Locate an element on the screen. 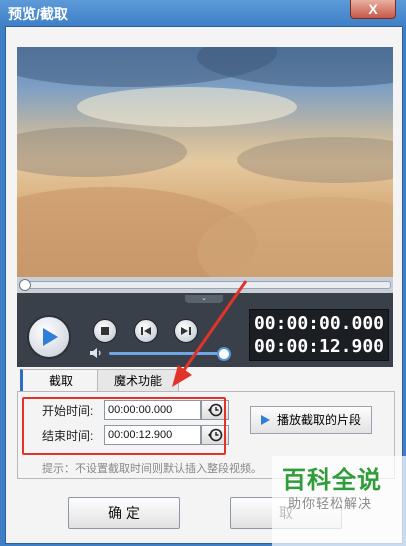 The image size is (406, 546). watermark: 百科全说 助你轻松解决 is located at coordinates (339, 501).